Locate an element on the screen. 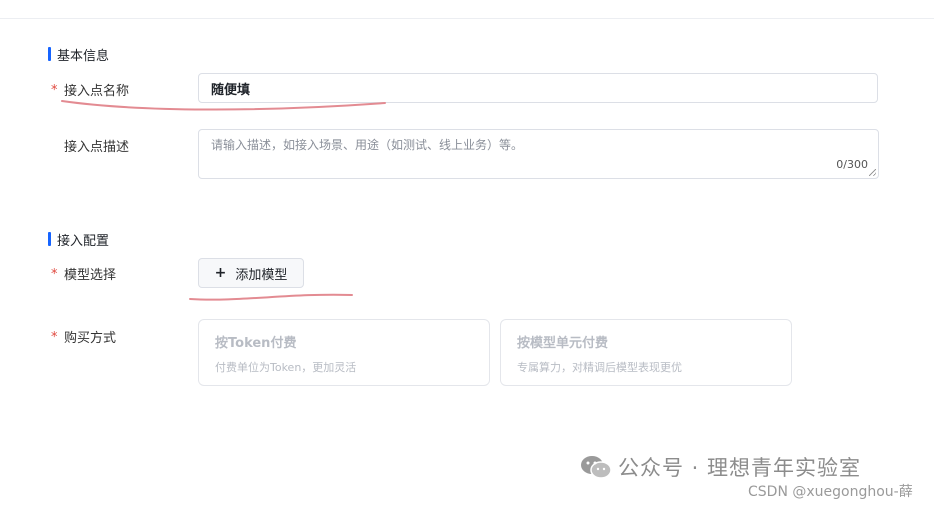 The height and width of the screenshot is (506, 934). top-divider is located at coordinates (467, 18).